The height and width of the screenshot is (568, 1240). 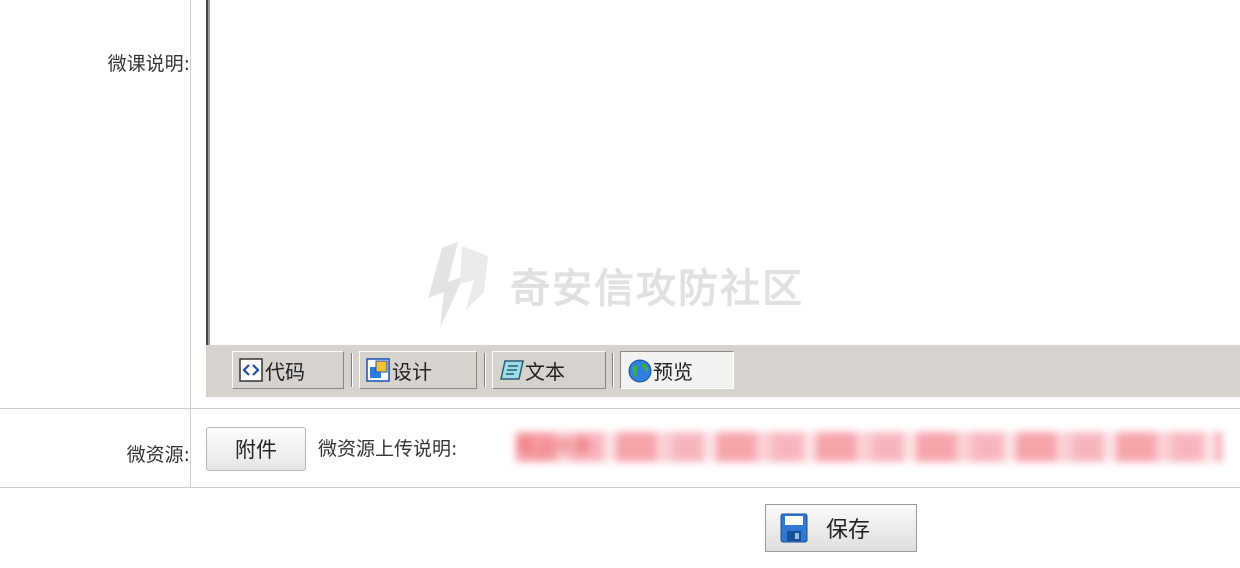 What do you see at coordinates (412, 371) in the screenshot?
I see `tab-design-label: 设计` at bounding box center [412, 371].